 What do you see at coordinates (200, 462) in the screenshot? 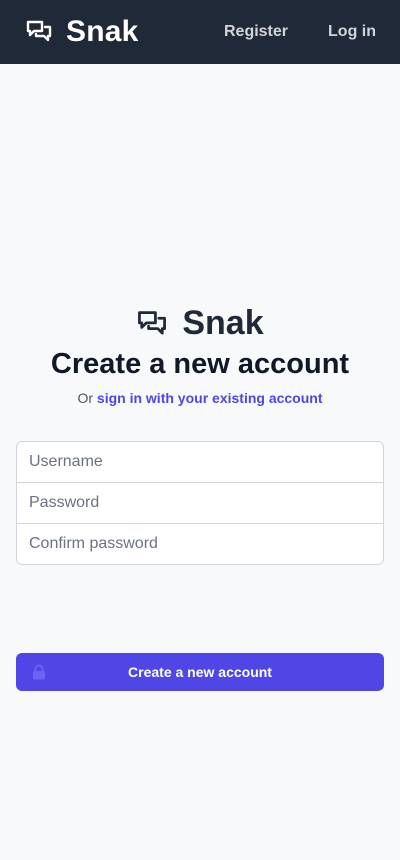
I see `username-input` at bounding box center [200, 462].